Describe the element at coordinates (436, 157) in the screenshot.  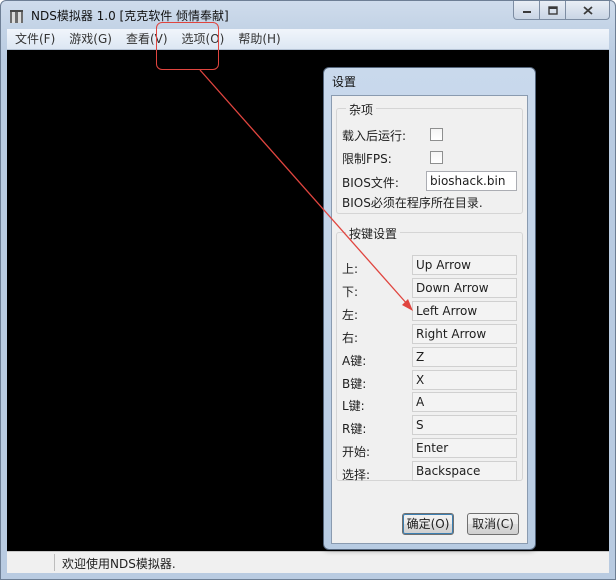
I see `limit-fps-checkbox` at that location.